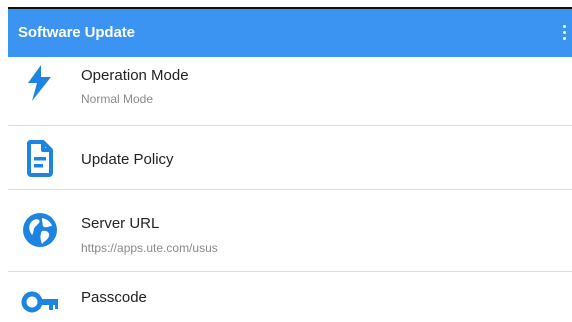  Describe the element at coordinates (127, 159) in the screenshot. I see `settings-item-title: Update Policy` at that location.